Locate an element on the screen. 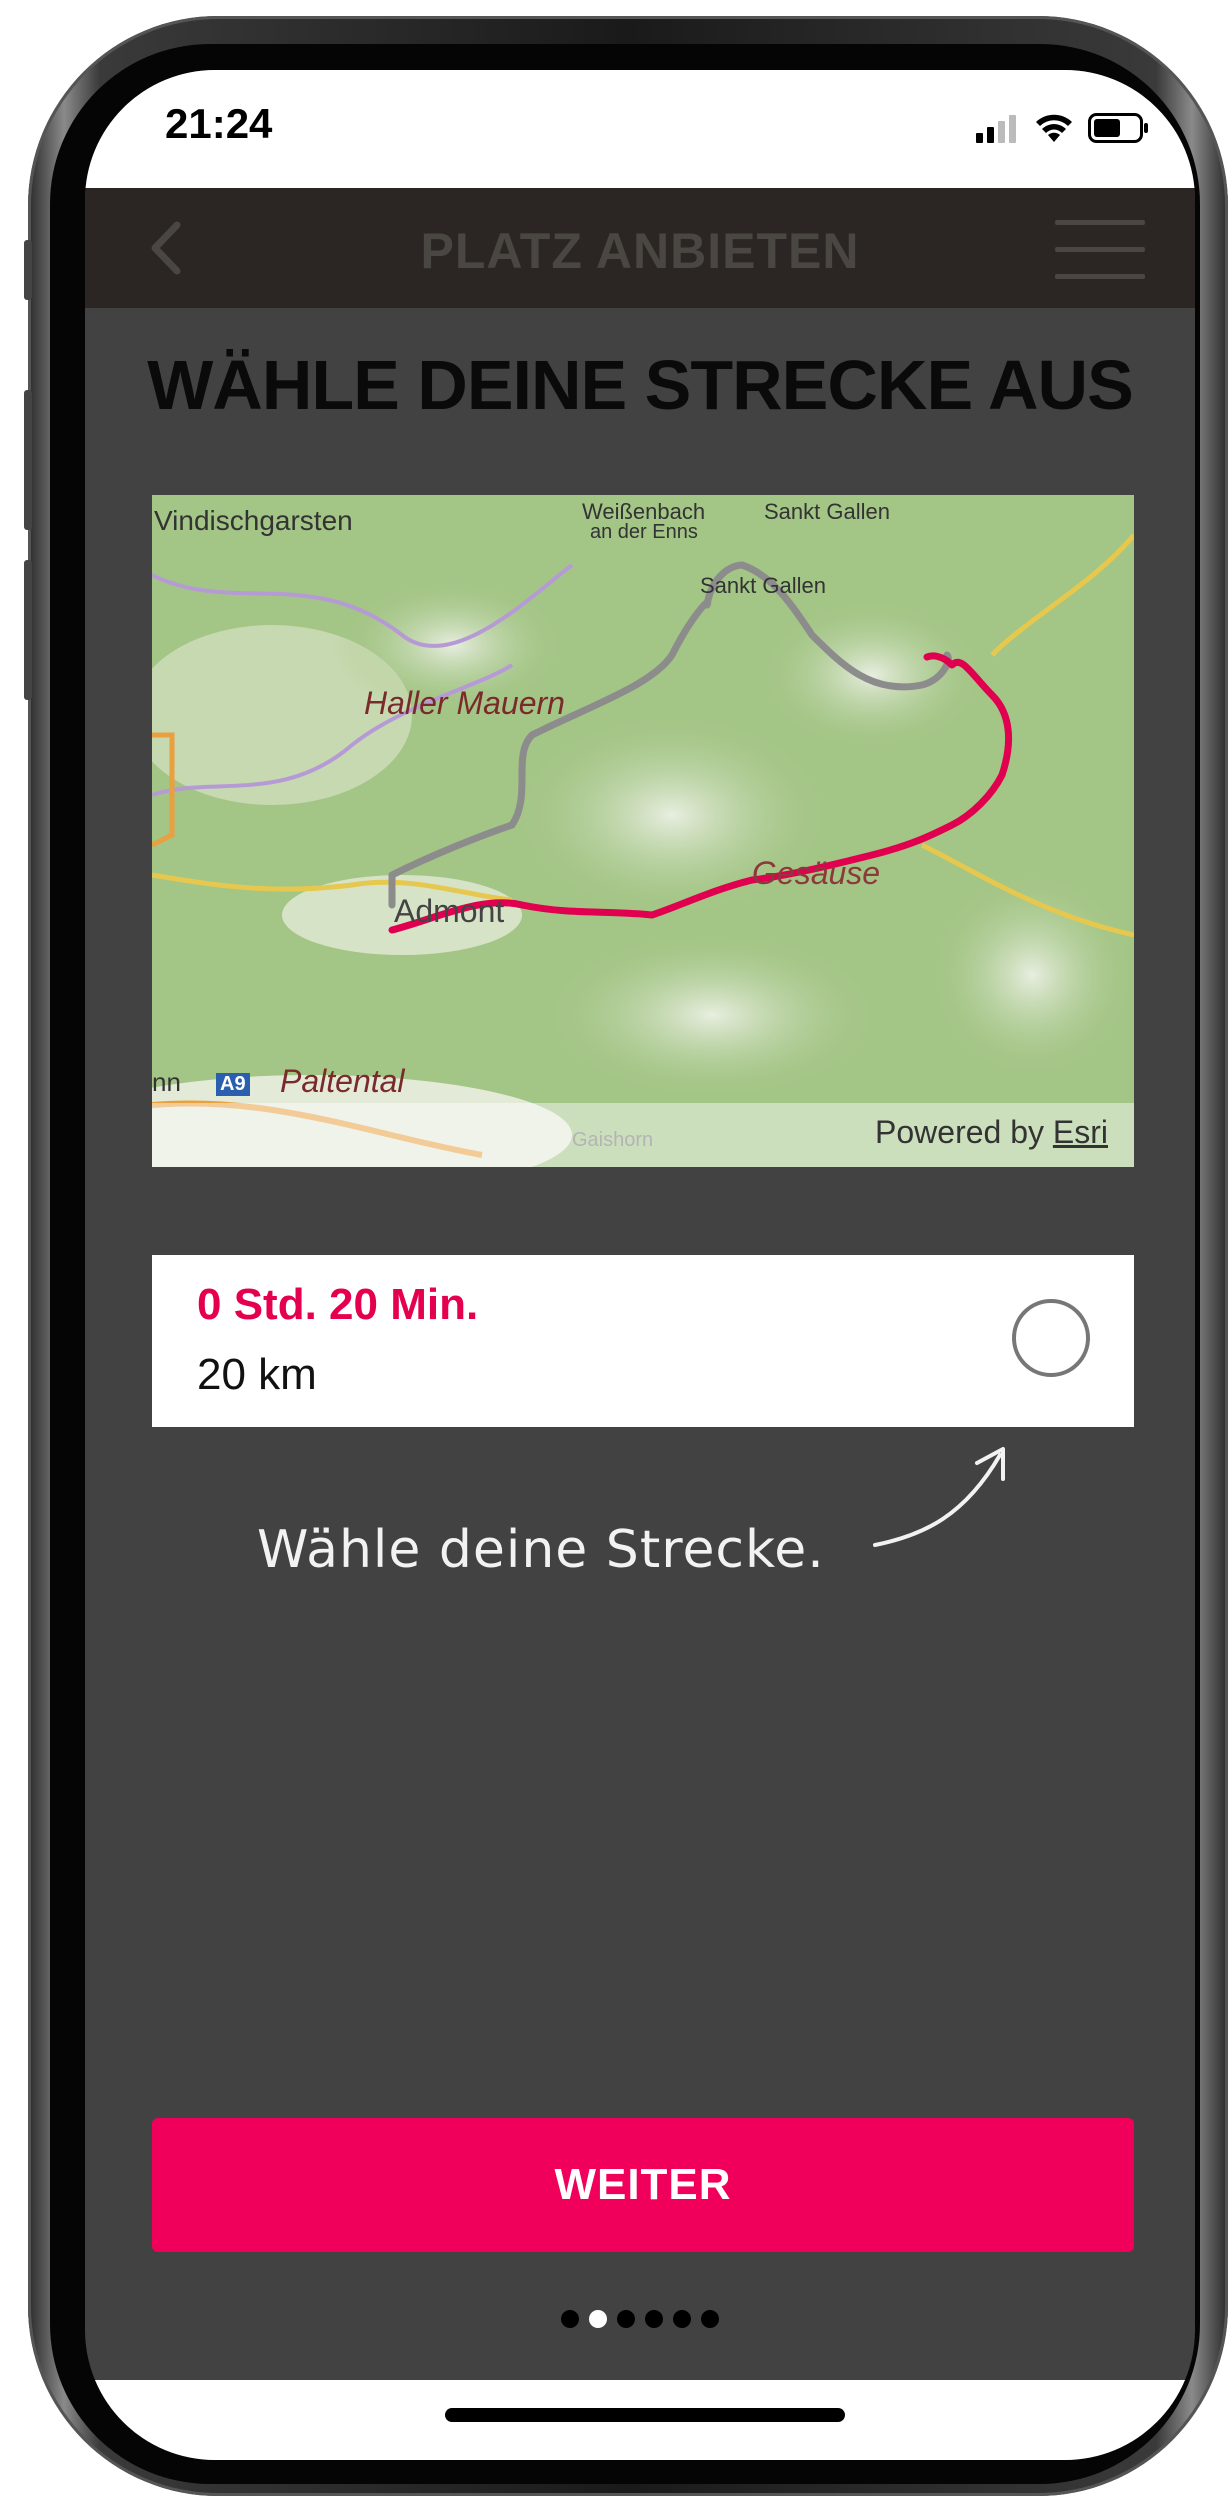  route-duration: 0 Std. 20 Min. is located at coordinates (338, 1304).